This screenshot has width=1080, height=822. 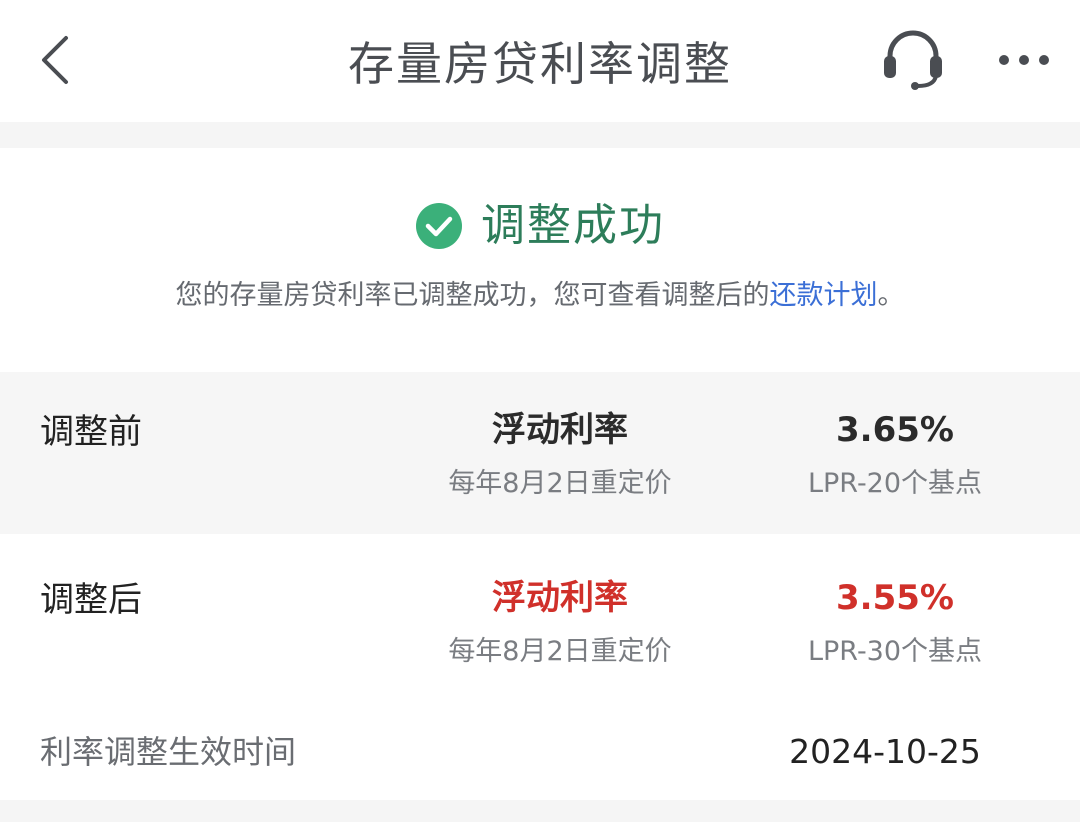 I want to click on result-header: 调整成功, so click(x=540, y=226).